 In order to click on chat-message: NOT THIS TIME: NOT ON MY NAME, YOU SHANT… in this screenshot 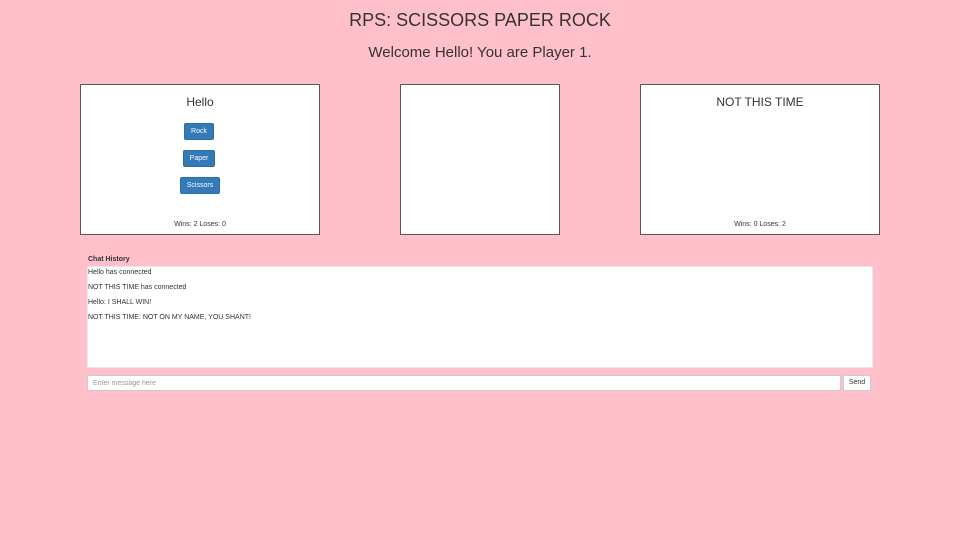, I will do `click(169, 317)`.